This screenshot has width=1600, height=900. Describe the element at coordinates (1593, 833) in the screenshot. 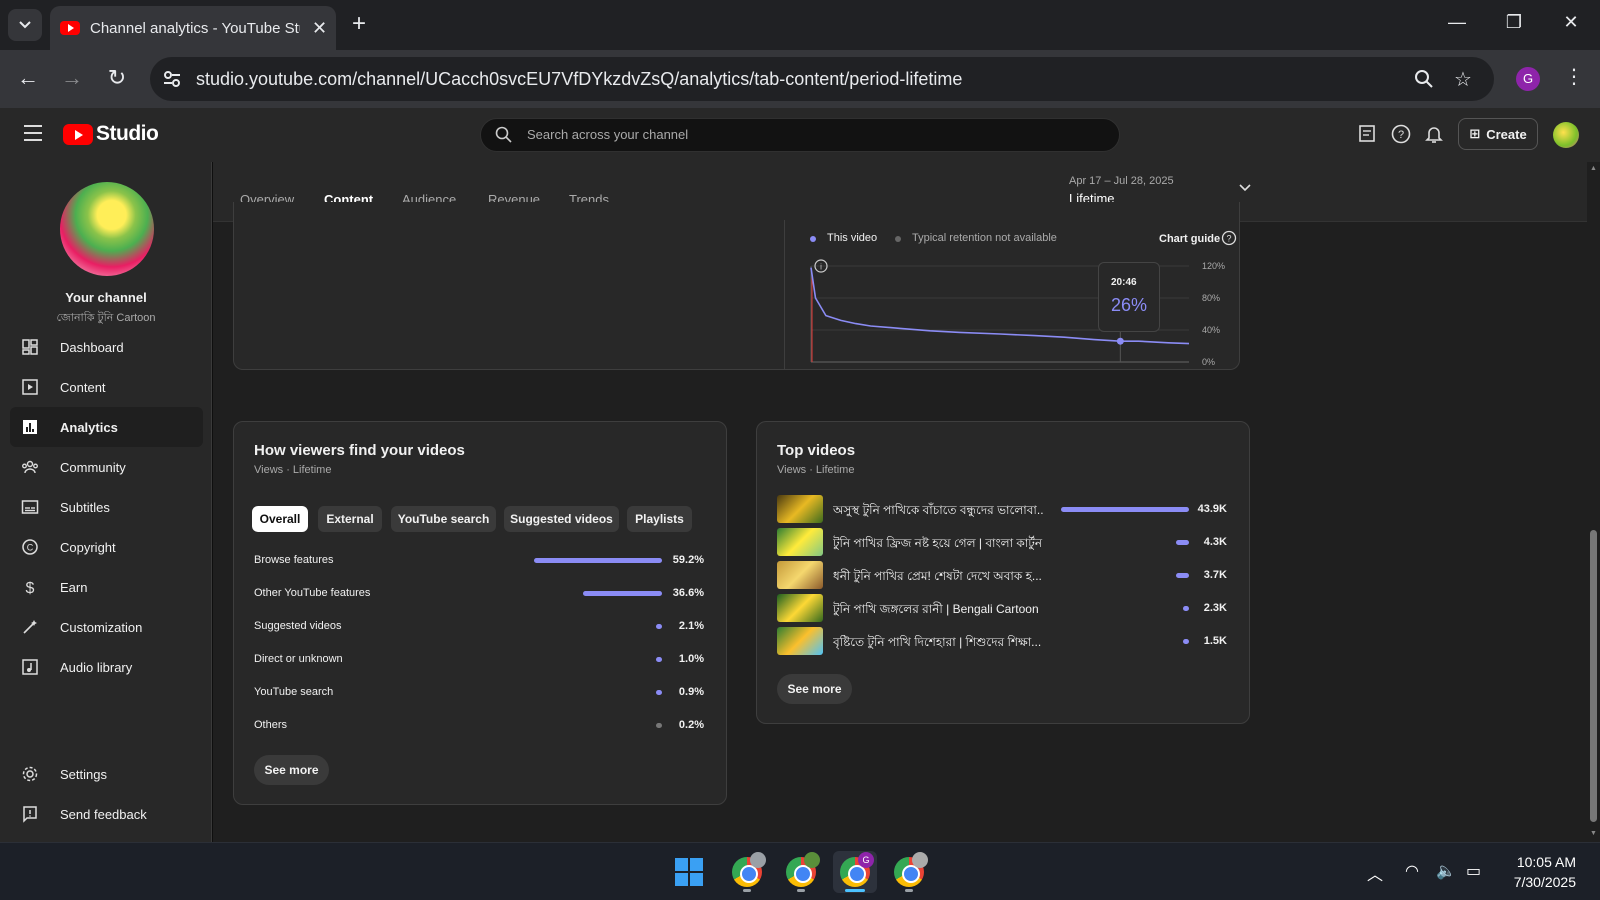

I see `scroll-down-icon: ▼` at that location.